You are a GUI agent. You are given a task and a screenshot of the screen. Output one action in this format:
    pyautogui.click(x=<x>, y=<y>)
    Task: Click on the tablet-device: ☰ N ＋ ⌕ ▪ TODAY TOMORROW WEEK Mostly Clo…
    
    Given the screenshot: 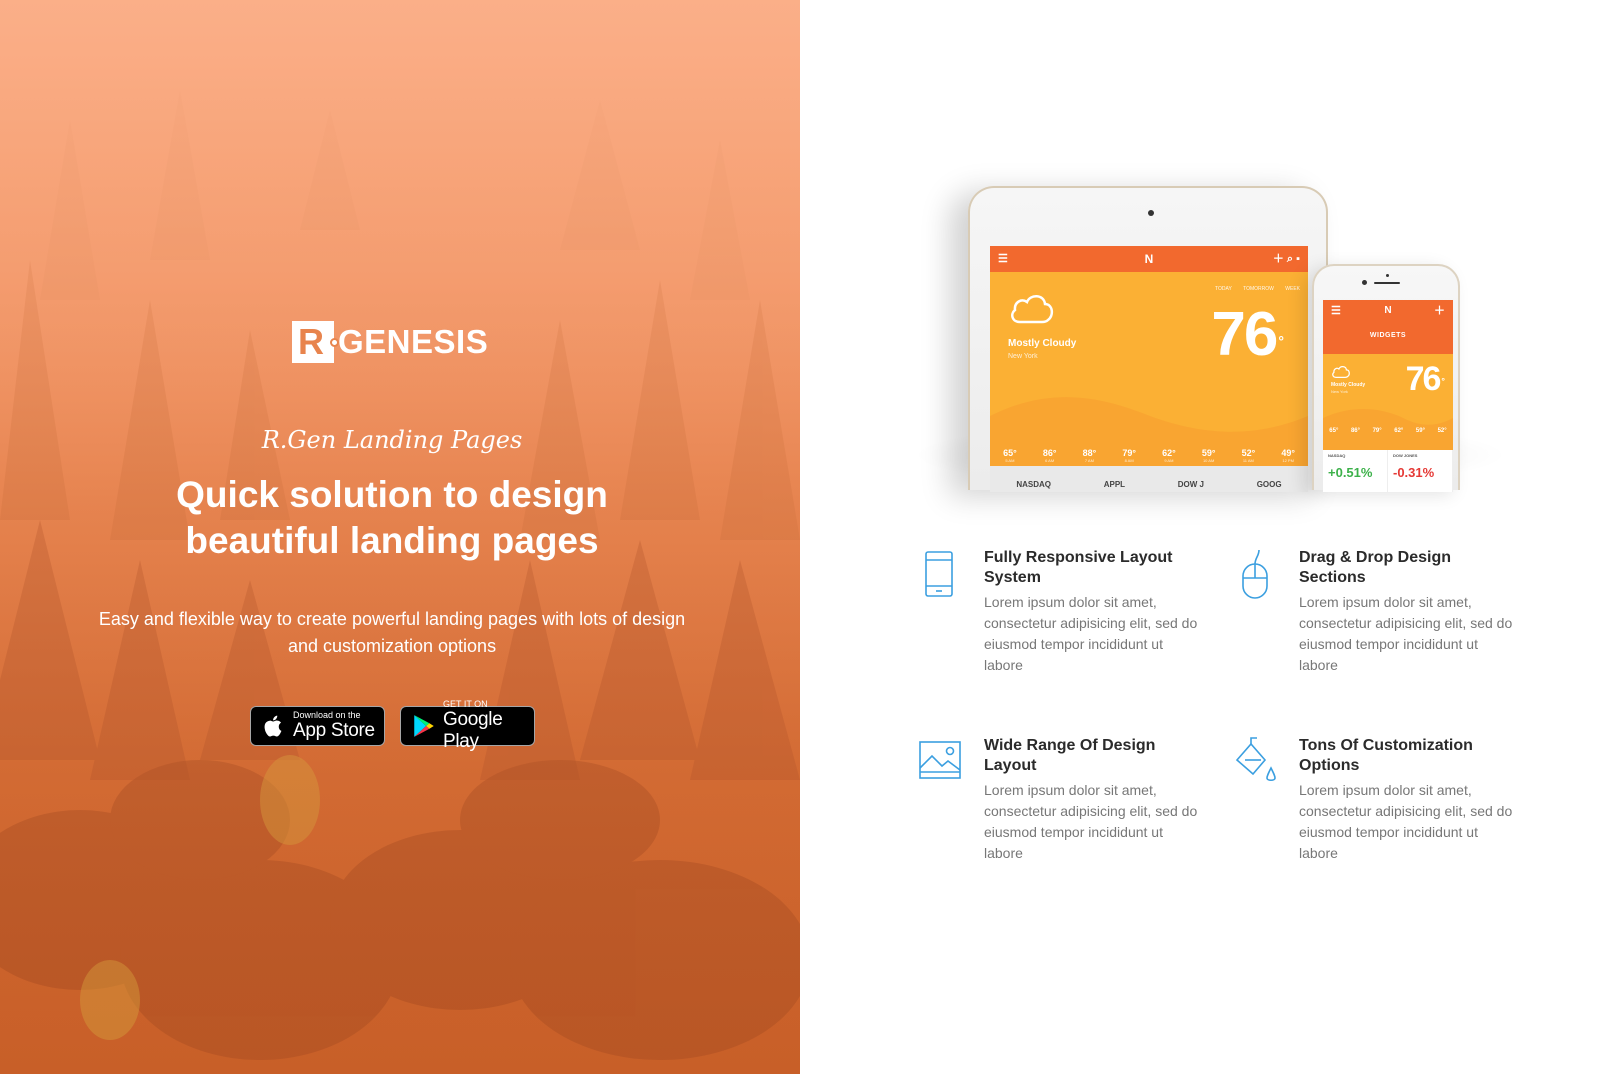 What is the action you would take?
    pyautogui.click(x=1148, y=339)
    